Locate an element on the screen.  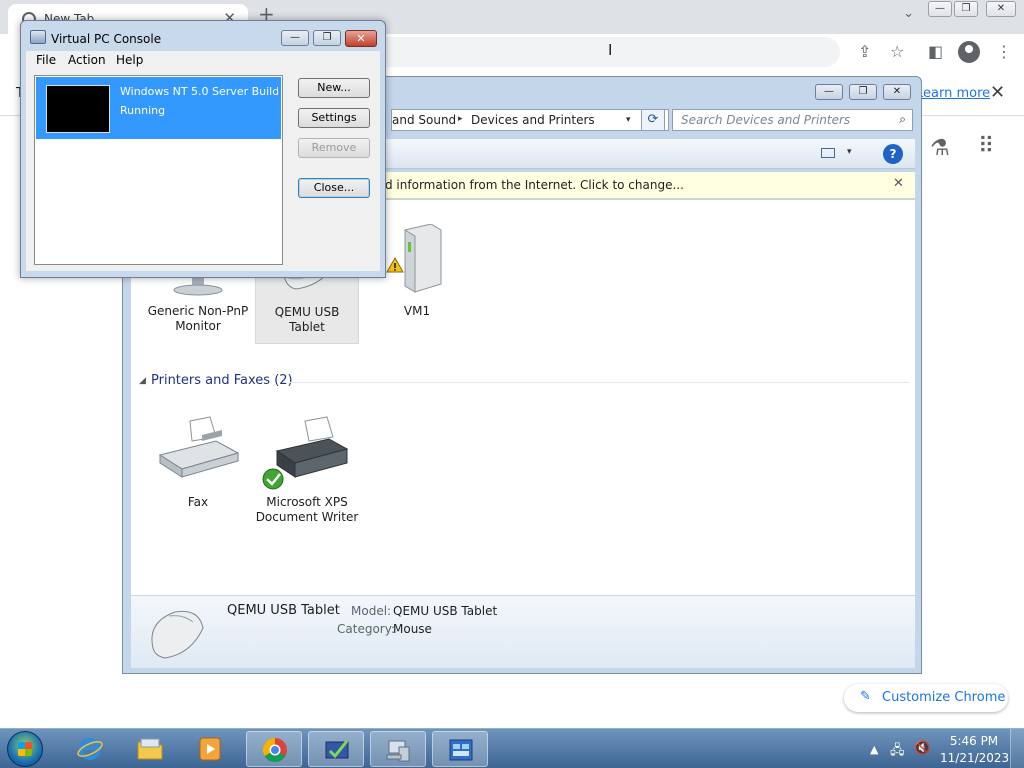
tab-search-button: ⌄ is located at coordinates (908, 13).